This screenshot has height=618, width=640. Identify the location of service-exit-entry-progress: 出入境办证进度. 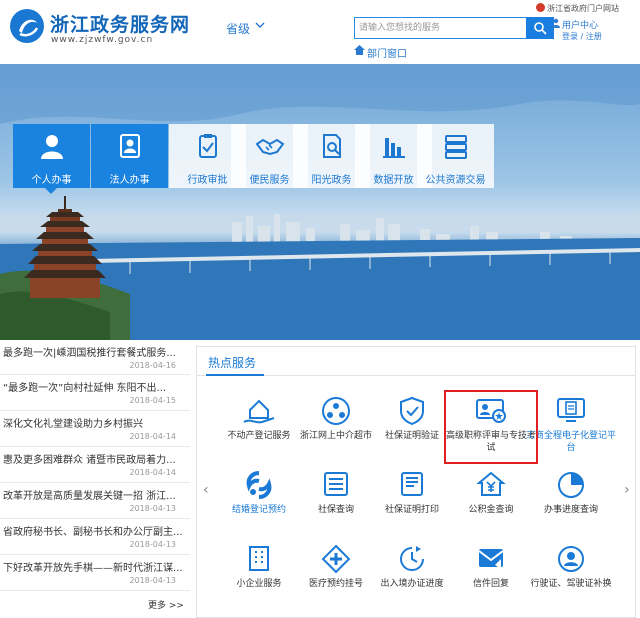
(412, 579).